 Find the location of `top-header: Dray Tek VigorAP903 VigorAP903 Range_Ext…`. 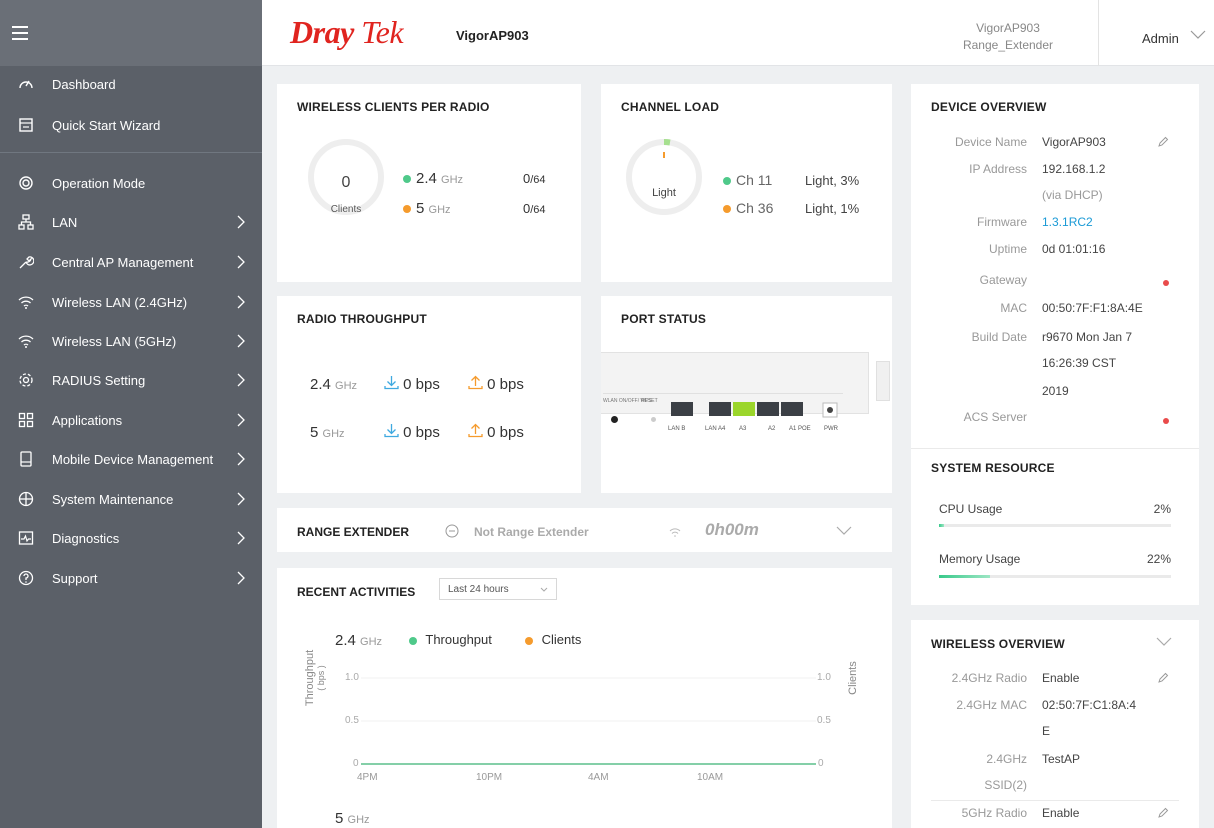

top-header: Dray Tek VigorAP903 VigorAP903 Range_Ext… is located at coordinates (738, 33).